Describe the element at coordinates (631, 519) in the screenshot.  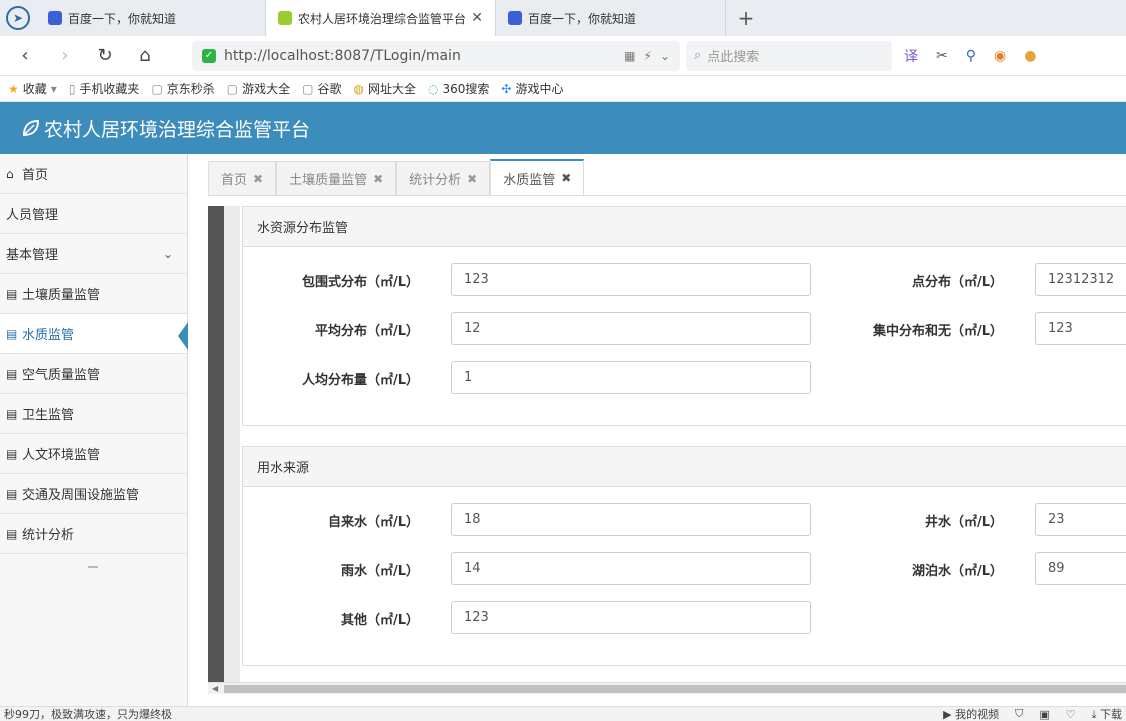
I see `tap-water-input: 18` at that location.